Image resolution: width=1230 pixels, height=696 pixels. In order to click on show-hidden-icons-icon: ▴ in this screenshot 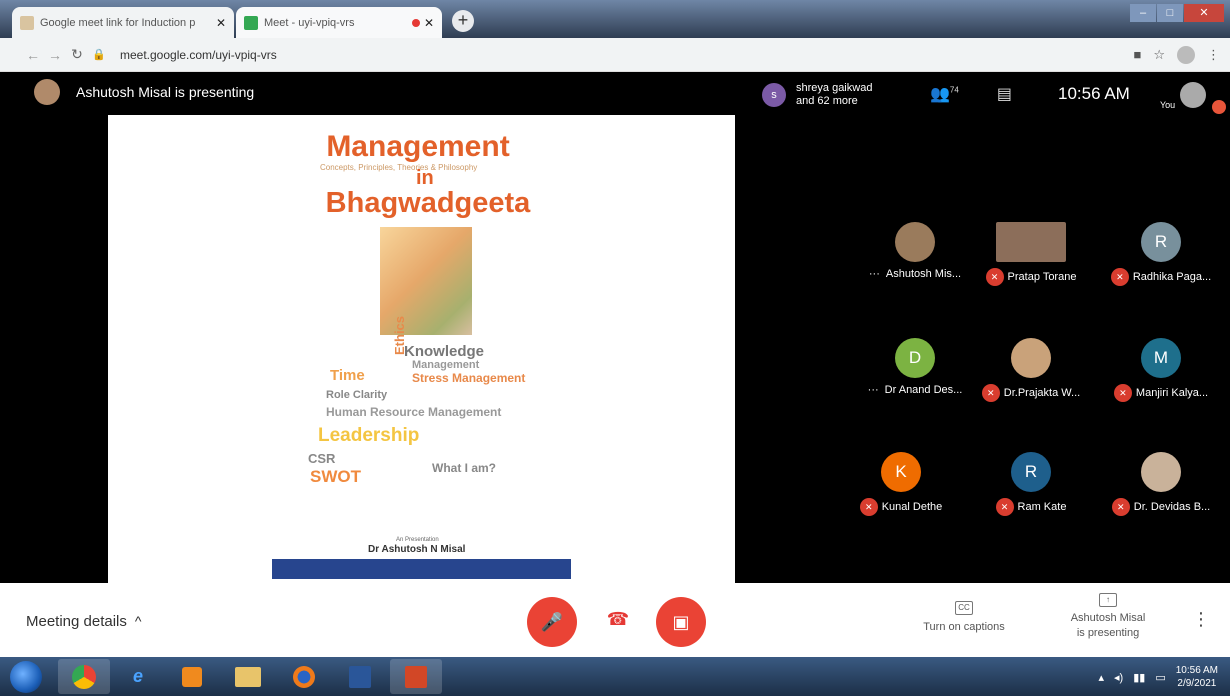, I will do `click(1102, 677)`.